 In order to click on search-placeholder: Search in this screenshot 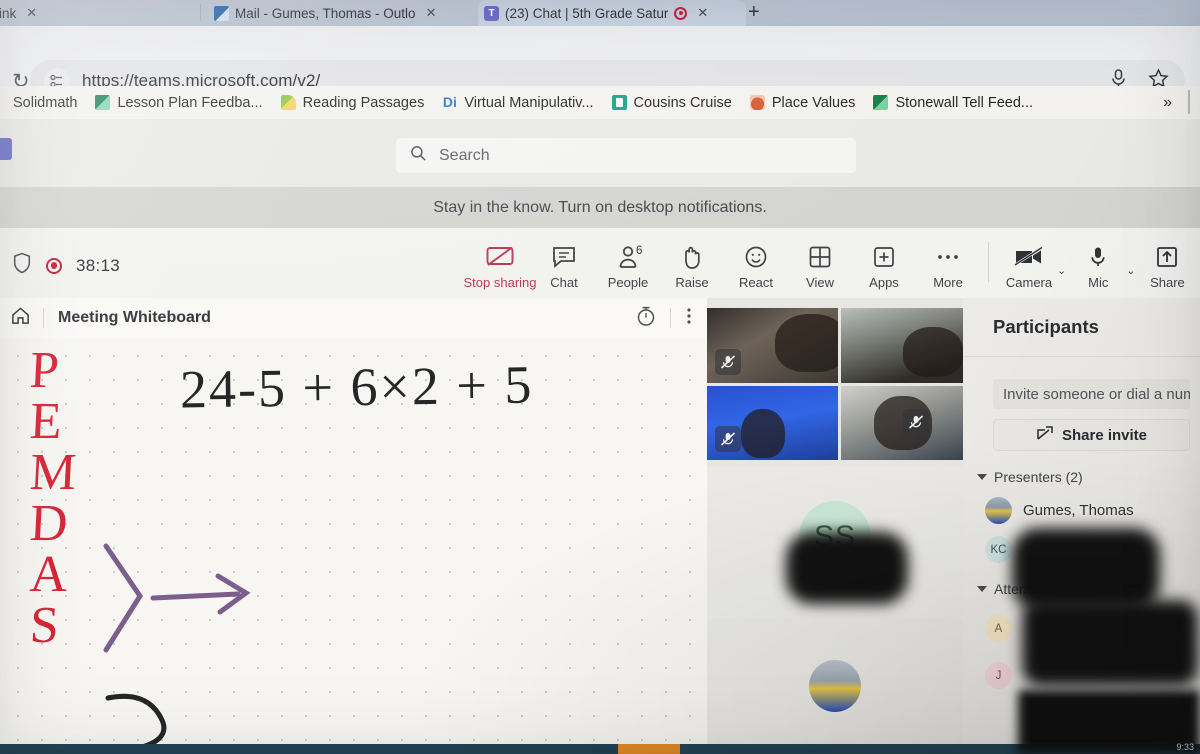, I will do `click(464, 155)`.